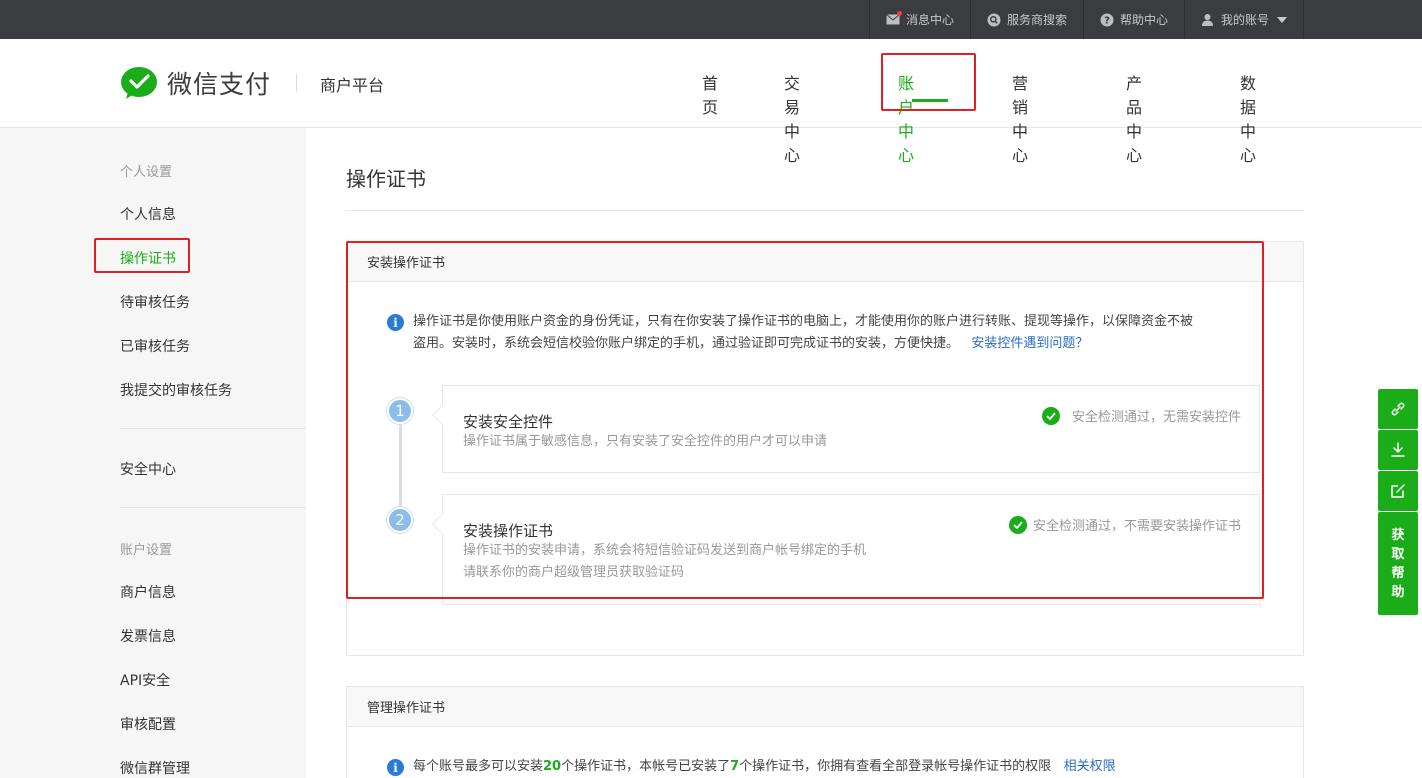  Describe the element at coordinates (1248, 118) in the screenshot. I see `nav-data-center: 数据中心` at that location.